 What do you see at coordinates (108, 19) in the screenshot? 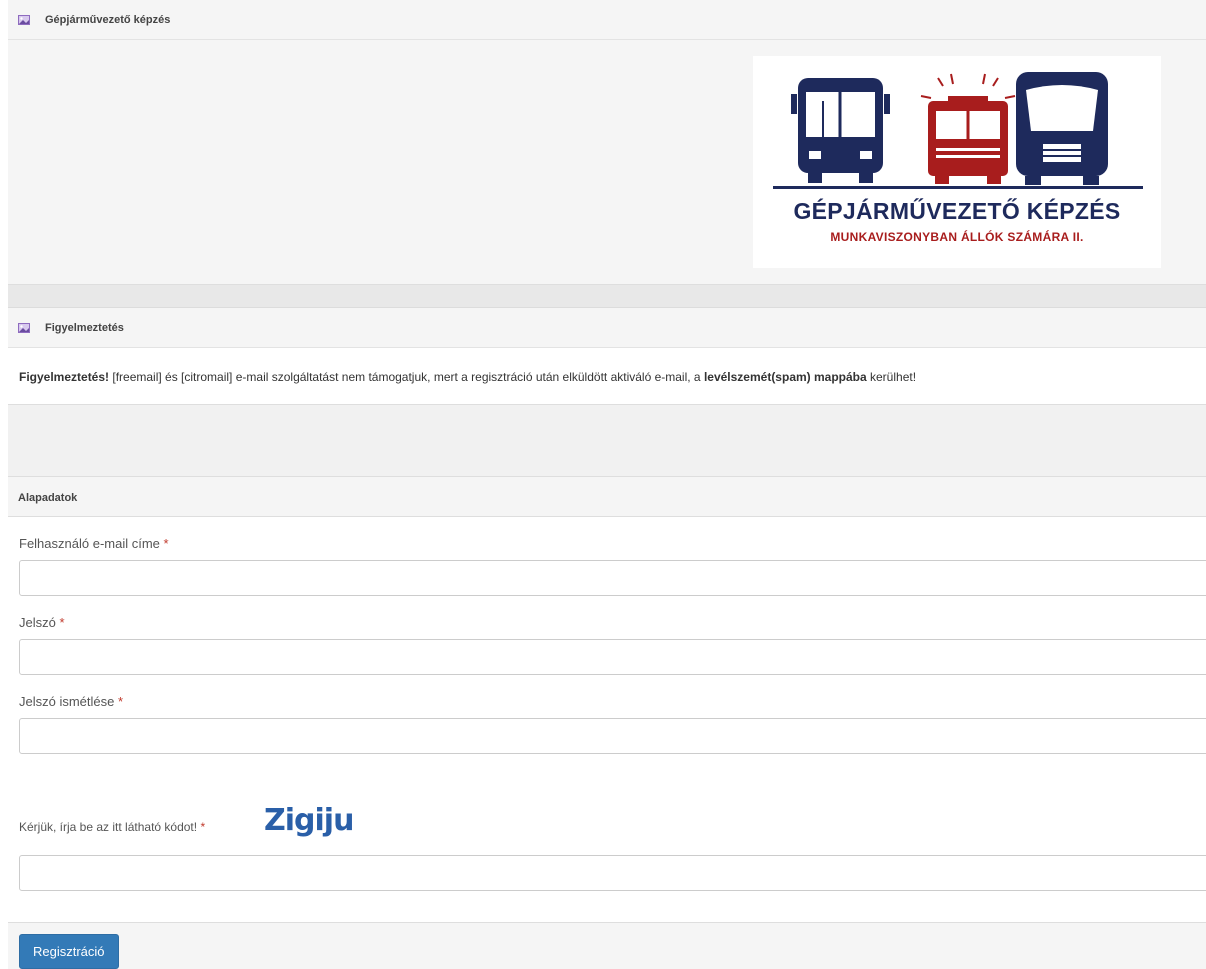
I see `banner-title: Gépjárművezető képzés` at bounding box center [108, 19].